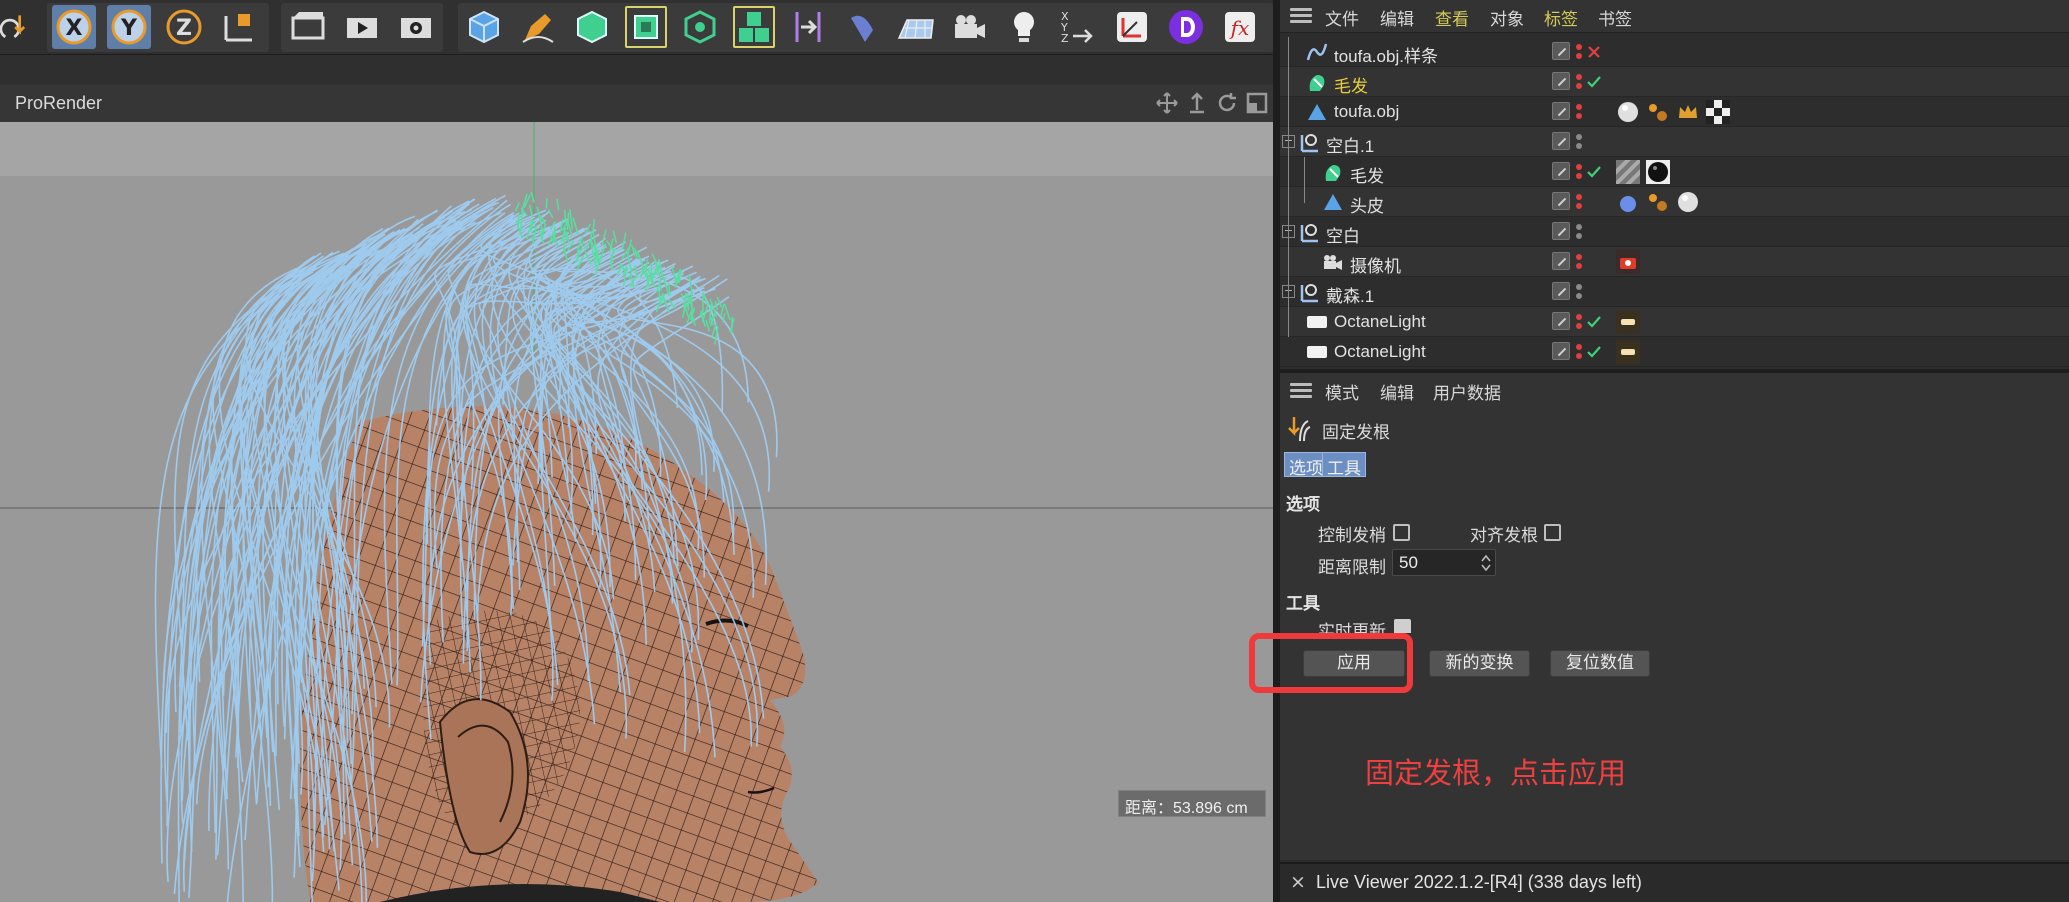 Image resolution: width=2069 pixels, height=902 pixels. Describe the element at coordinates (970, 27) in the screenshot. I see `camera-icon` at that location.